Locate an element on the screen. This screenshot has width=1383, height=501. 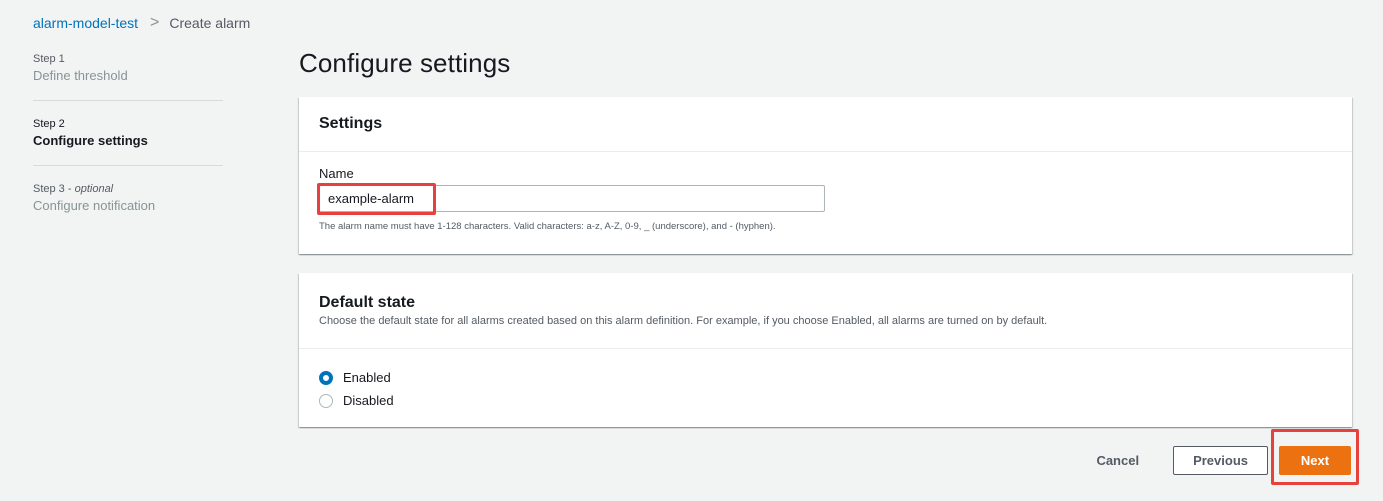
breadcrumb-current: Create alarm is located at coordinates (210, 23).